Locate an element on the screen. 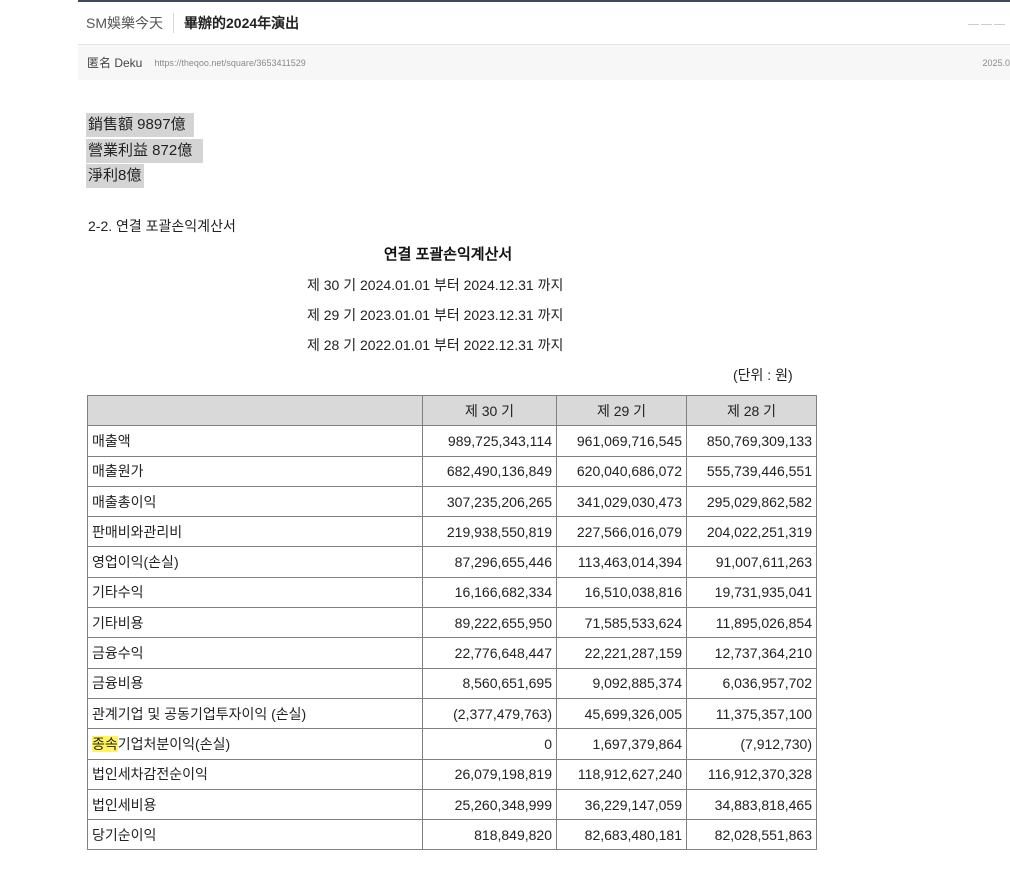 The image size is (1010, 896). period-29: 제 29 기 2023.01.01 부터 2023.12.31 까지 is located at coordinates (435, 315).